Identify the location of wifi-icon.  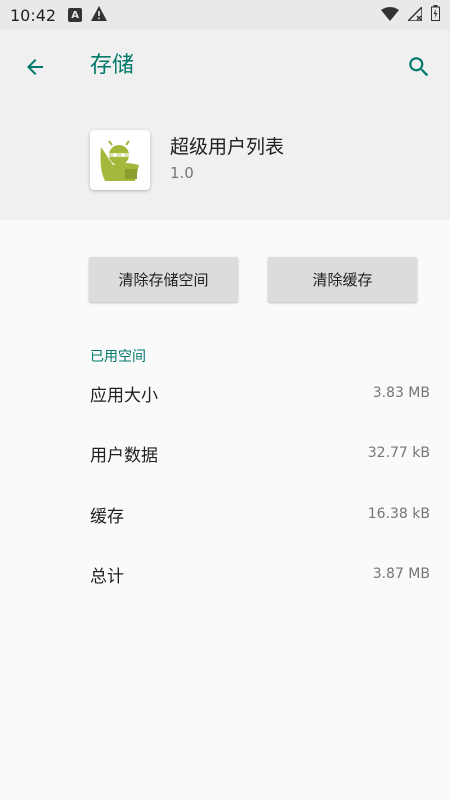
(390, 15).